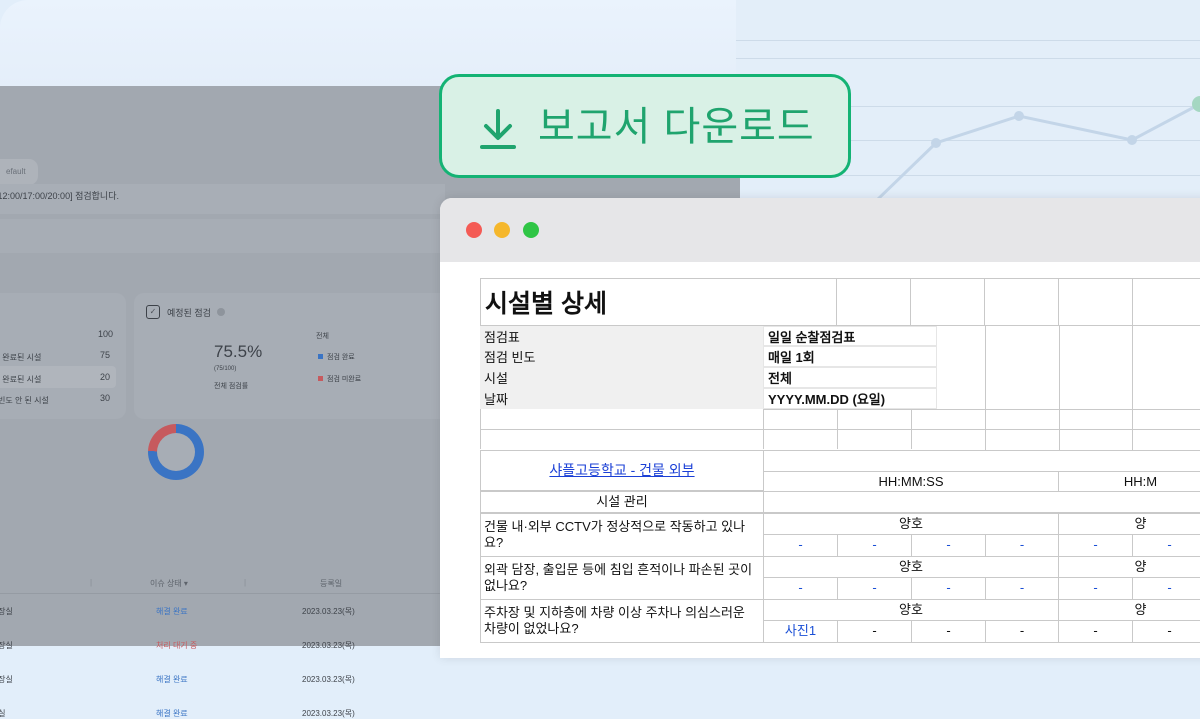 The width and height of the screenshot is (1200, 719). I want to click on dashboard-input-bar, so click(222, 236).